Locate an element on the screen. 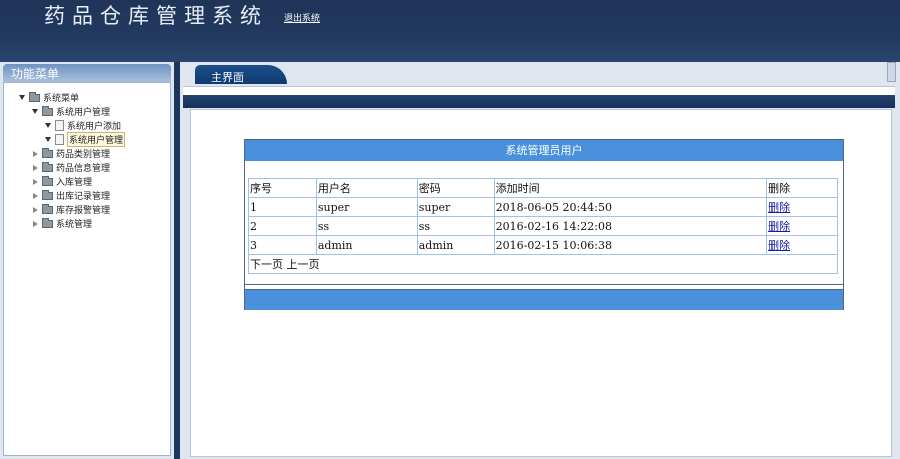  panel-footer is located at coordinates (544, 299).